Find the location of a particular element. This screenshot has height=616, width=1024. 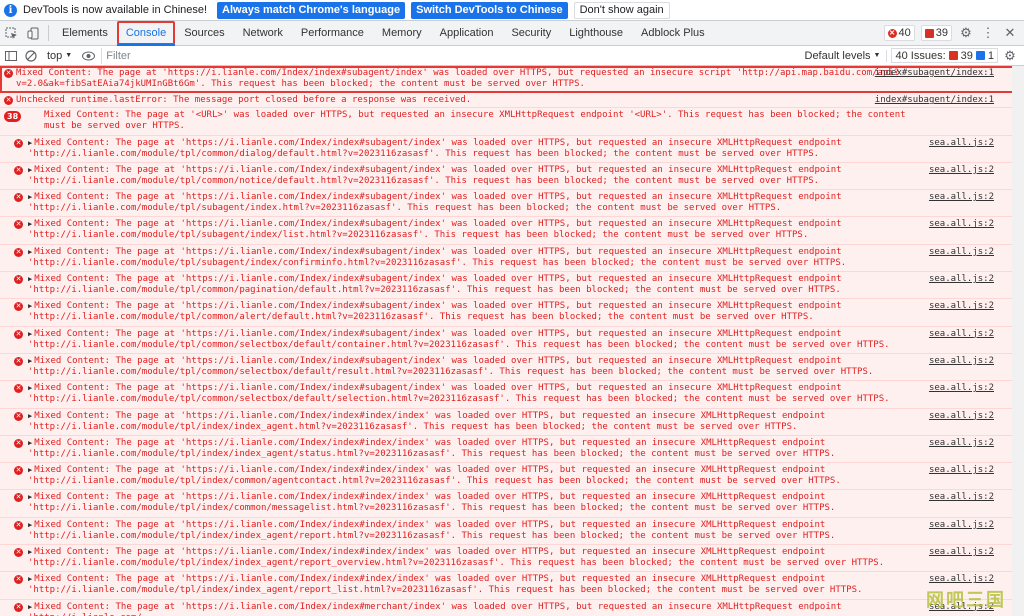

tab-application: Application is located at coordinates (467, 33).